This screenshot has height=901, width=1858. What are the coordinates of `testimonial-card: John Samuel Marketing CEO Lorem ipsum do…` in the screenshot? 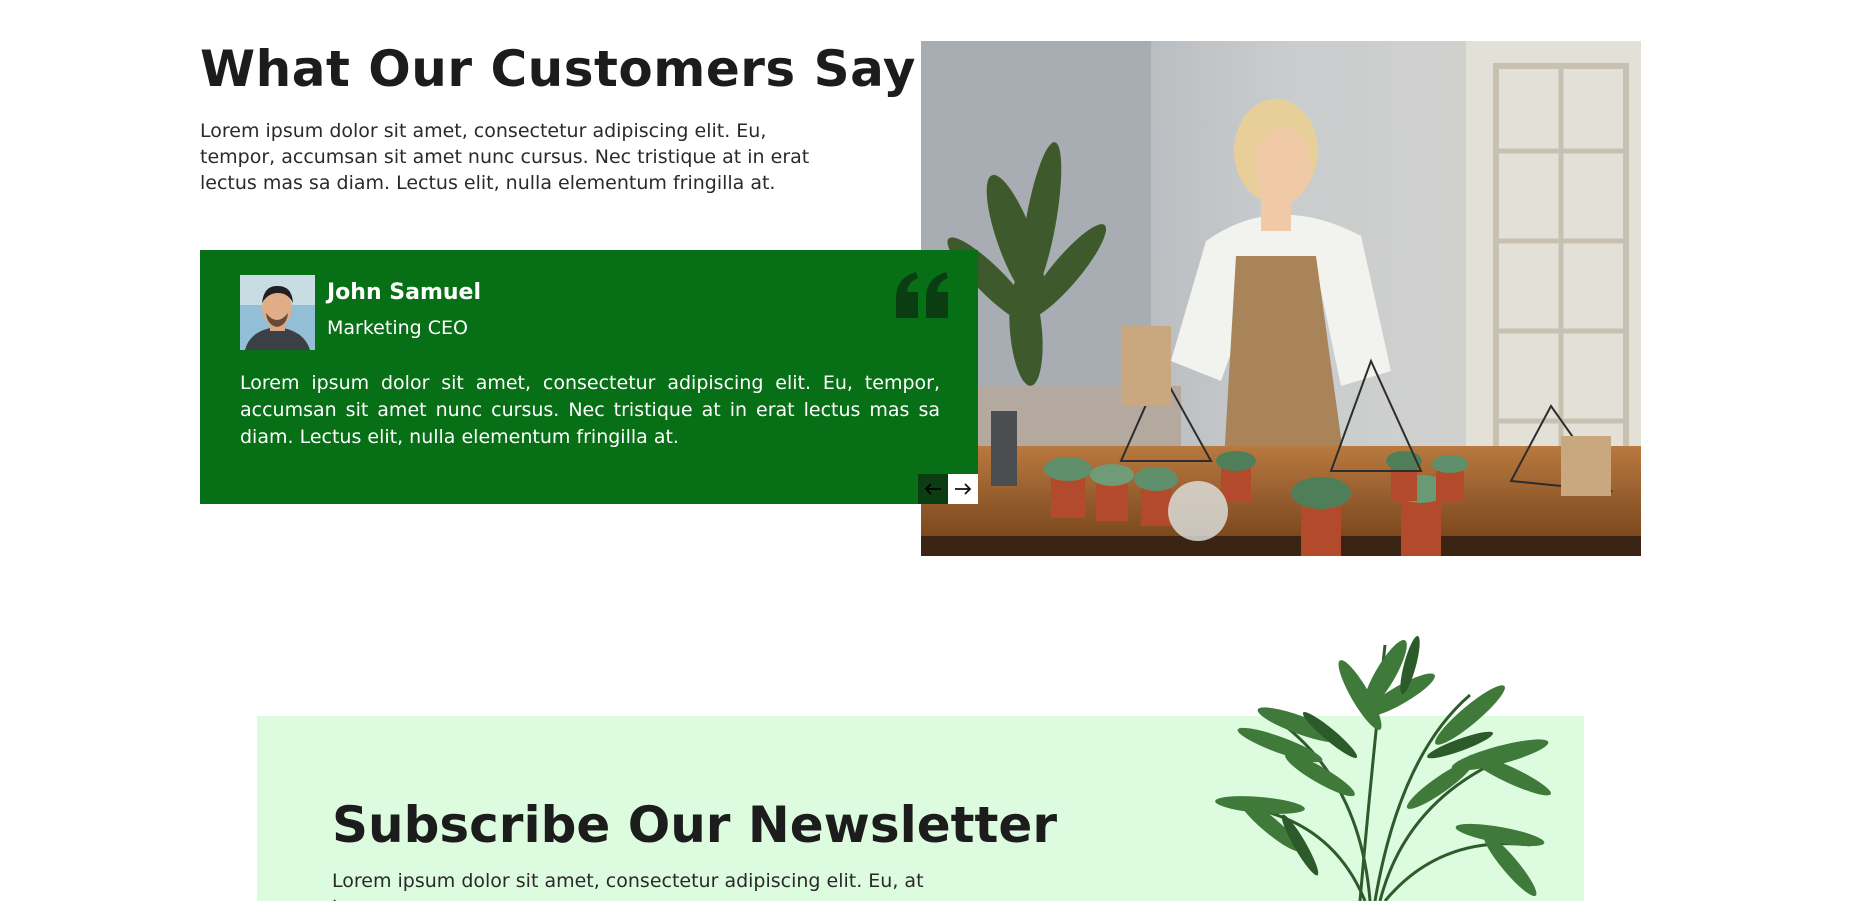 It's located at (589, 377).